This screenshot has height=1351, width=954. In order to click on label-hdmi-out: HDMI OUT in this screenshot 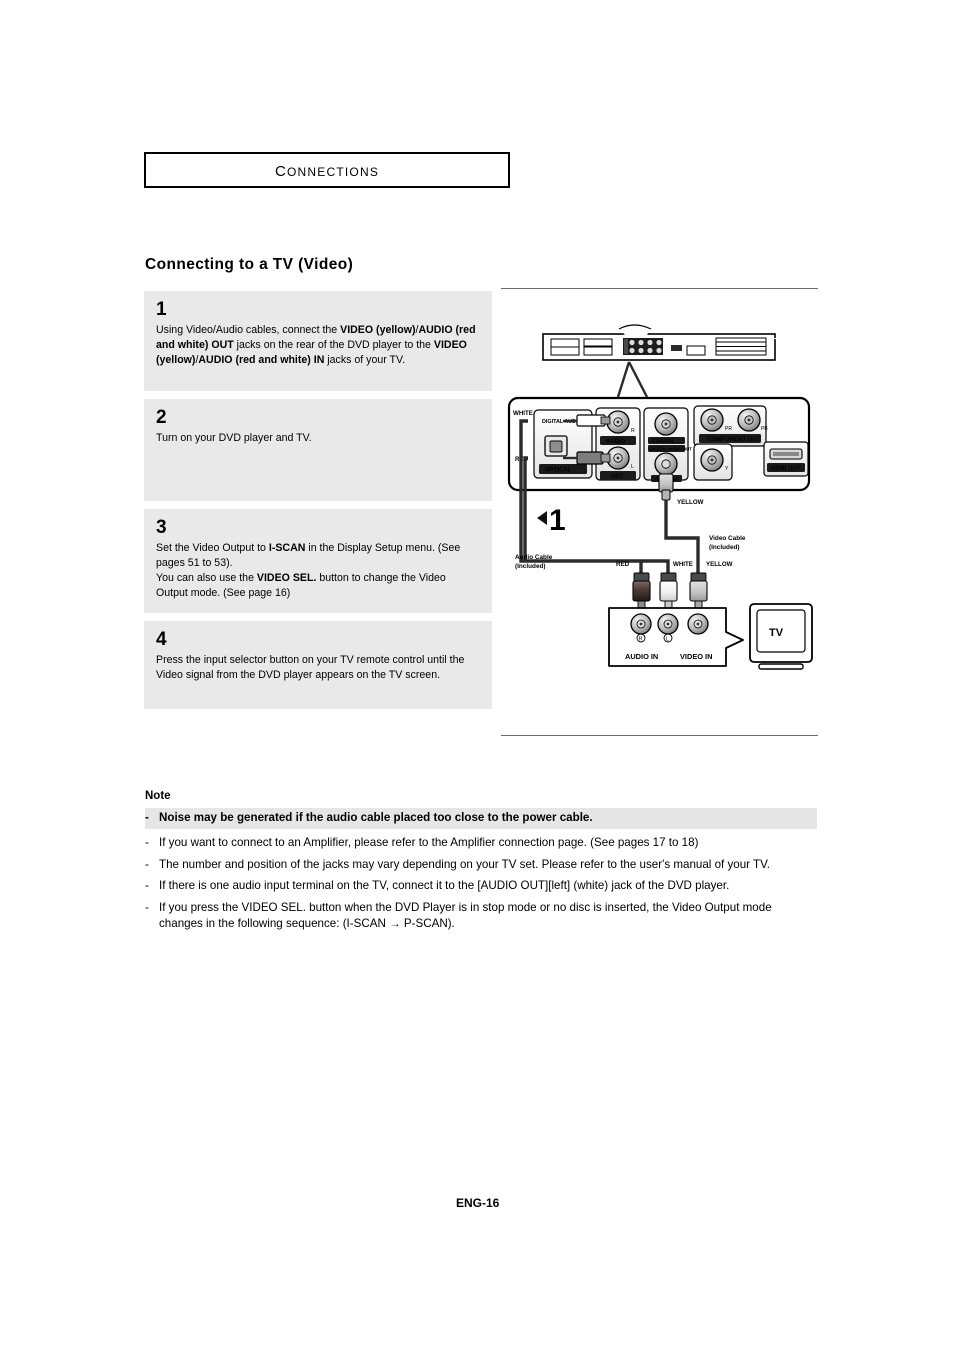, I will do `click(786, 469)`.